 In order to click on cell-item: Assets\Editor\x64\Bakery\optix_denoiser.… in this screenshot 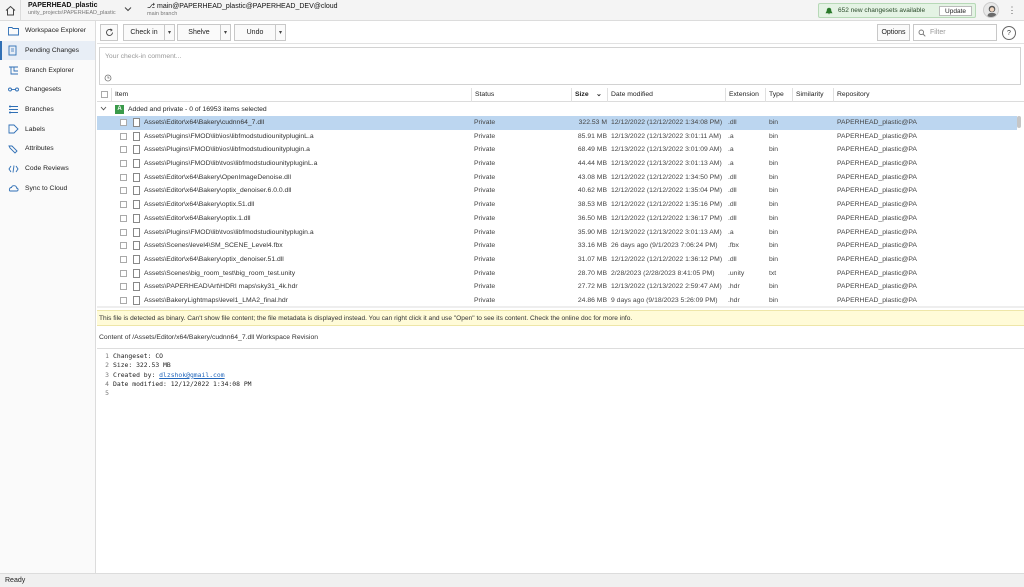, I will do `click(214, 259)`.